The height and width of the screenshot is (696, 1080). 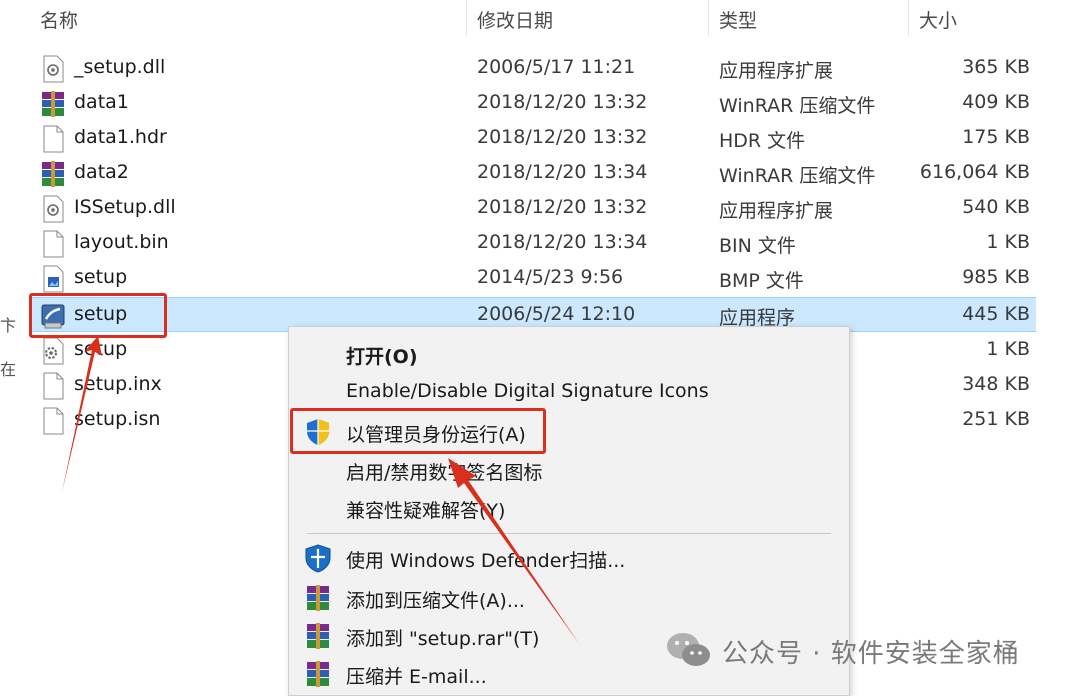 What do you see at coordinates (82, 414) in the screenshot?
I see `arrow-up-to-setup` at bounding box center [82, 414].